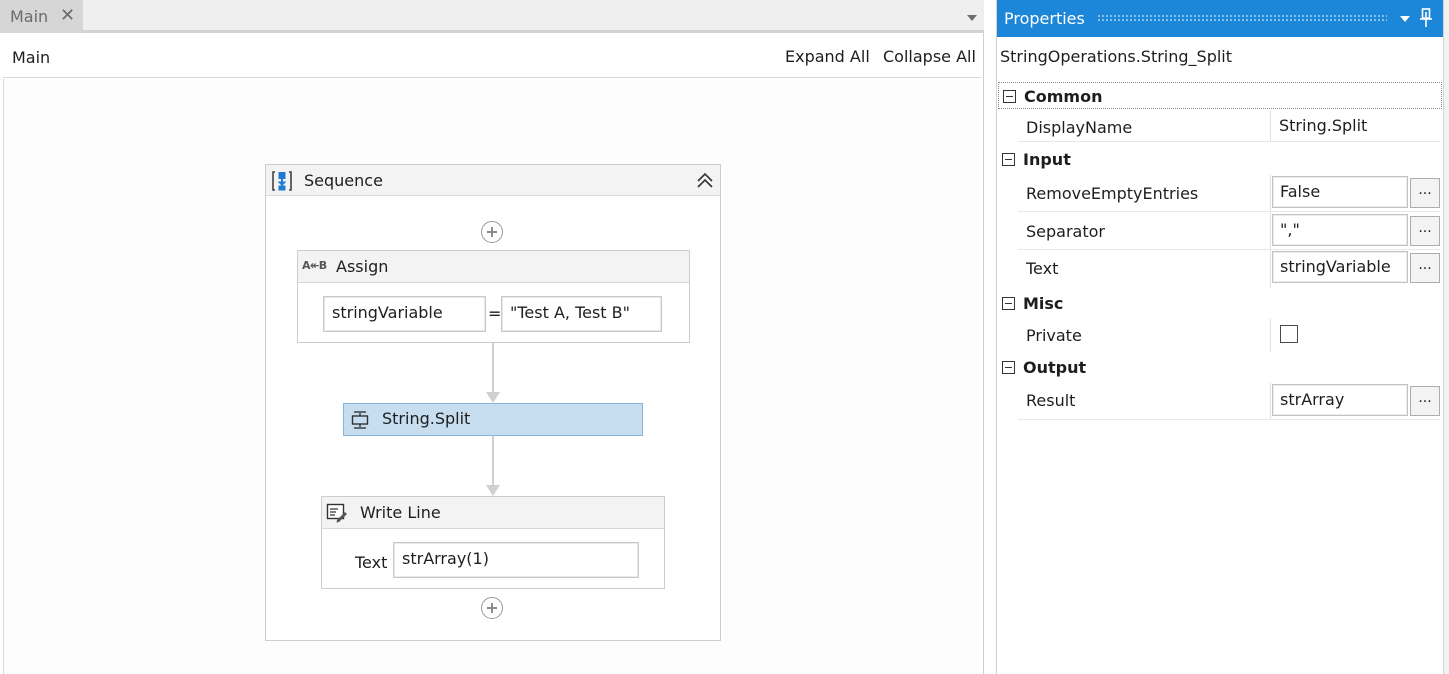  Describe the element at coordinates (492, 608) in the screenshot. I see `add-activity-bottom-icon` at that location.